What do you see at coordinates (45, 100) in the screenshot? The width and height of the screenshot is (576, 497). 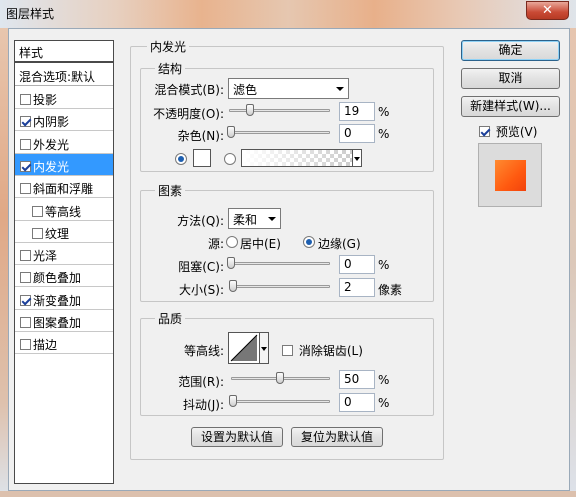 I see `style-item-label: 投影` at bounding box center [45, 100].